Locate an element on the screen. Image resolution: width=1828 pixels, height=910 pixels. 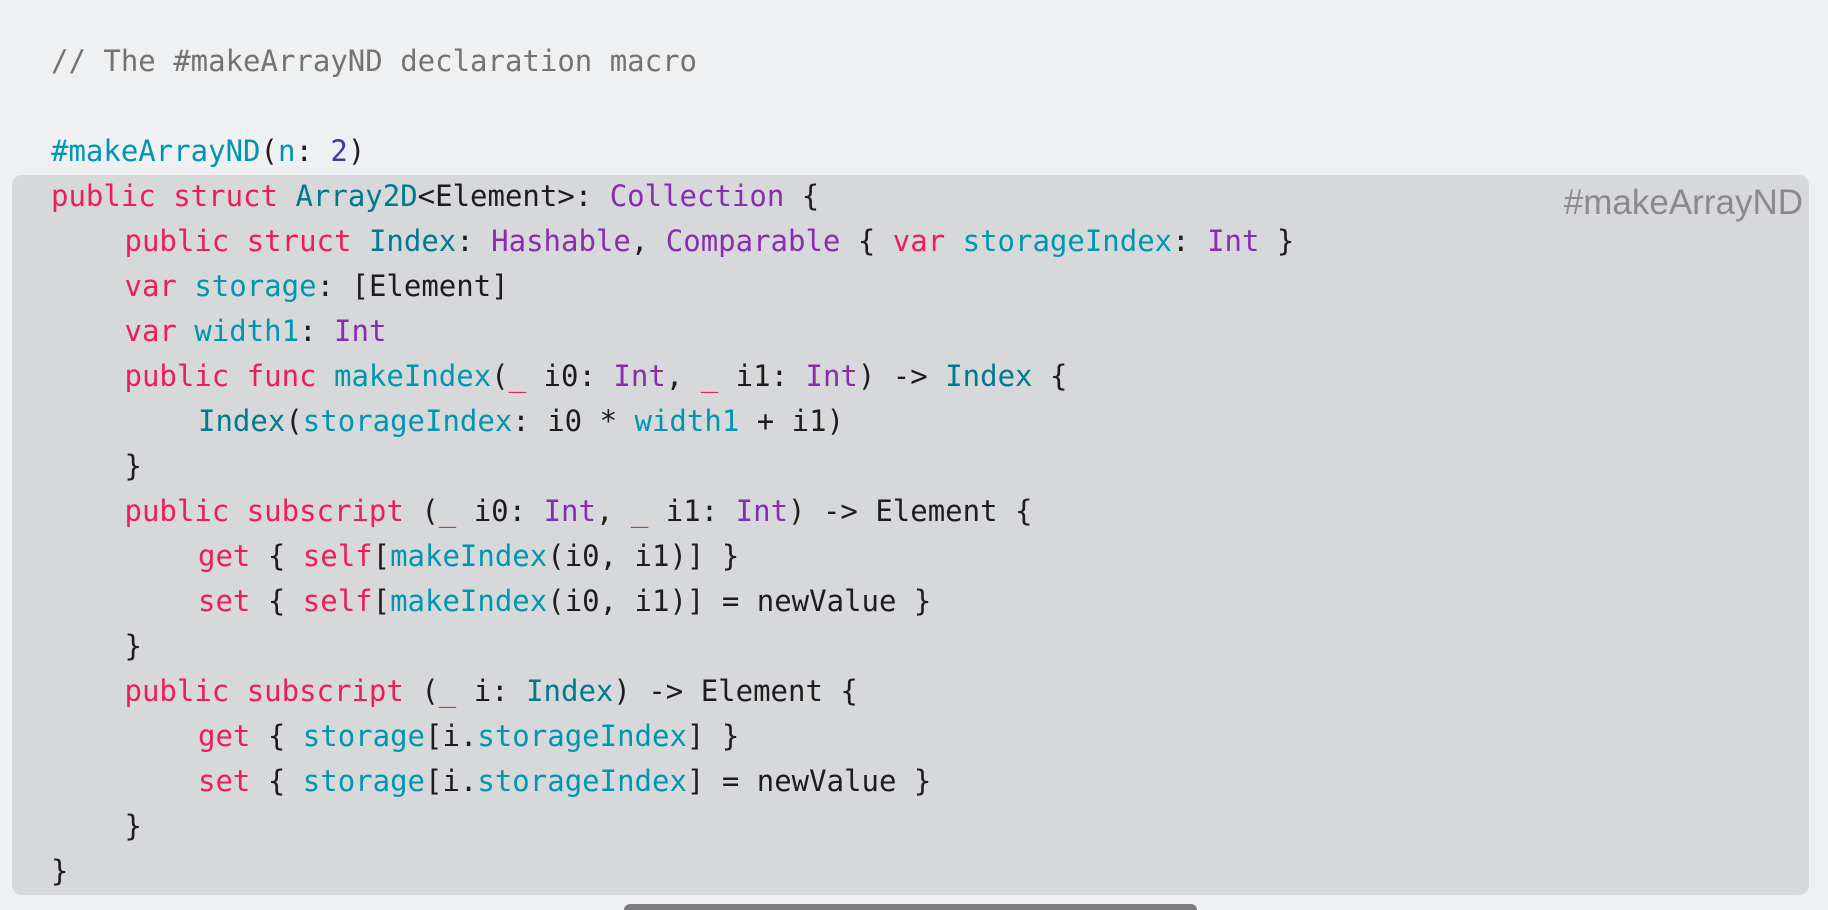
code-token-plain: ) -> Element { is located at coordinates (910, 511).